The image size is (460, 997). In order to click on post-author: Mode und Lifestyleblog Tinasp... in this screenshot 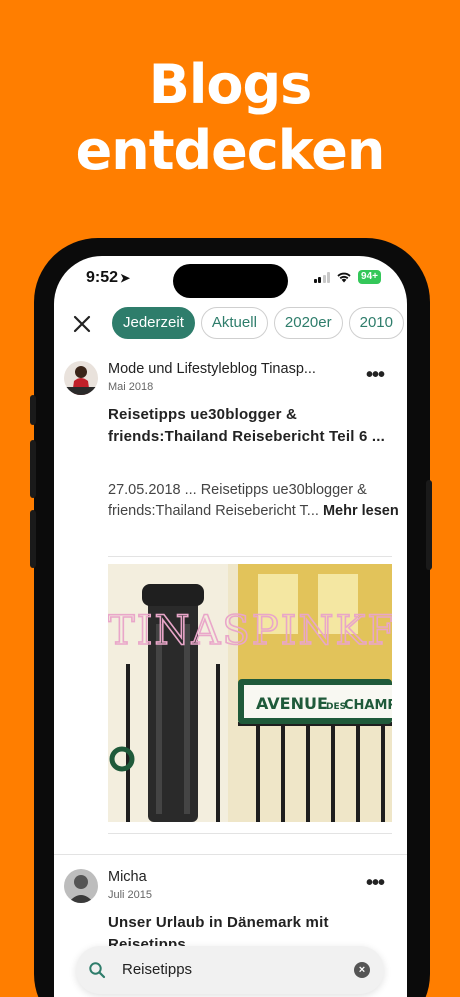, I will do `click(233, 369)`.